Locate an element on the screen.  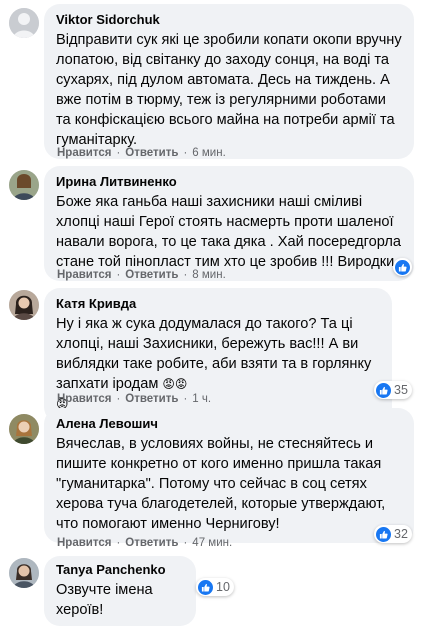
comment-author: Viktor Sidorchuk is located at coordinates (229, 20).